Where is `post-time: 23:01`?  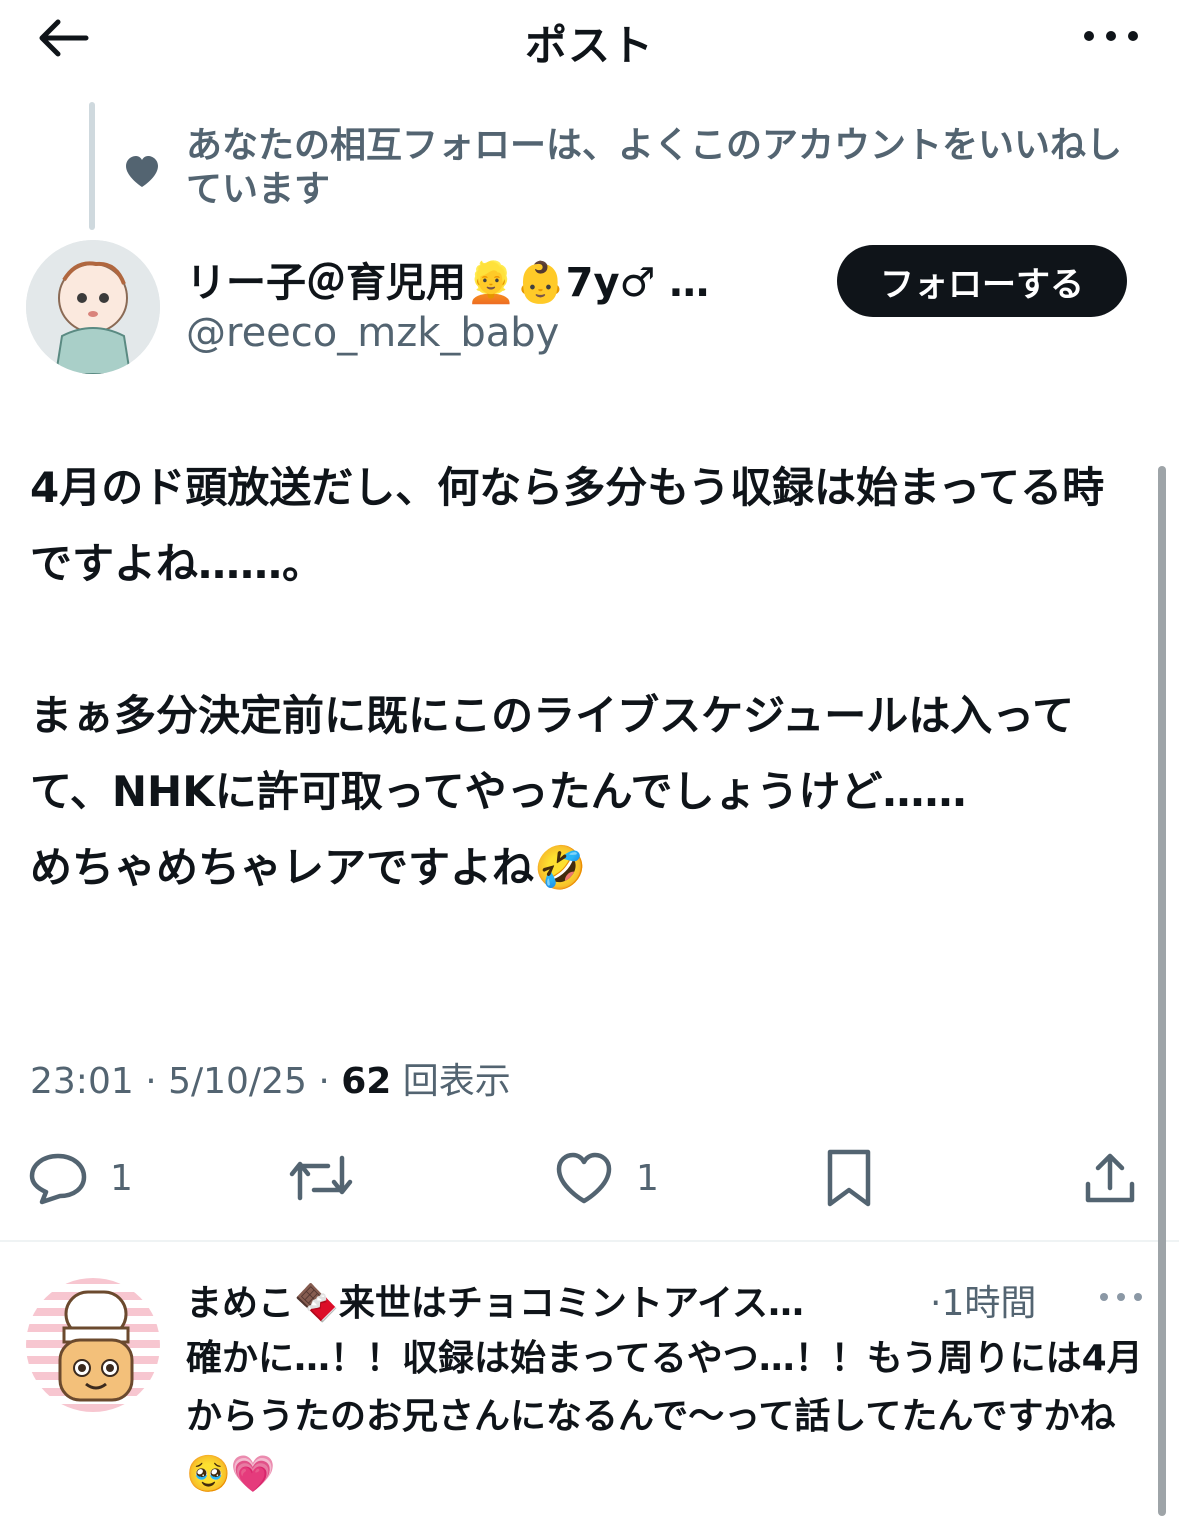 post-time: 23:01 is located at coordinates (82, 1081).